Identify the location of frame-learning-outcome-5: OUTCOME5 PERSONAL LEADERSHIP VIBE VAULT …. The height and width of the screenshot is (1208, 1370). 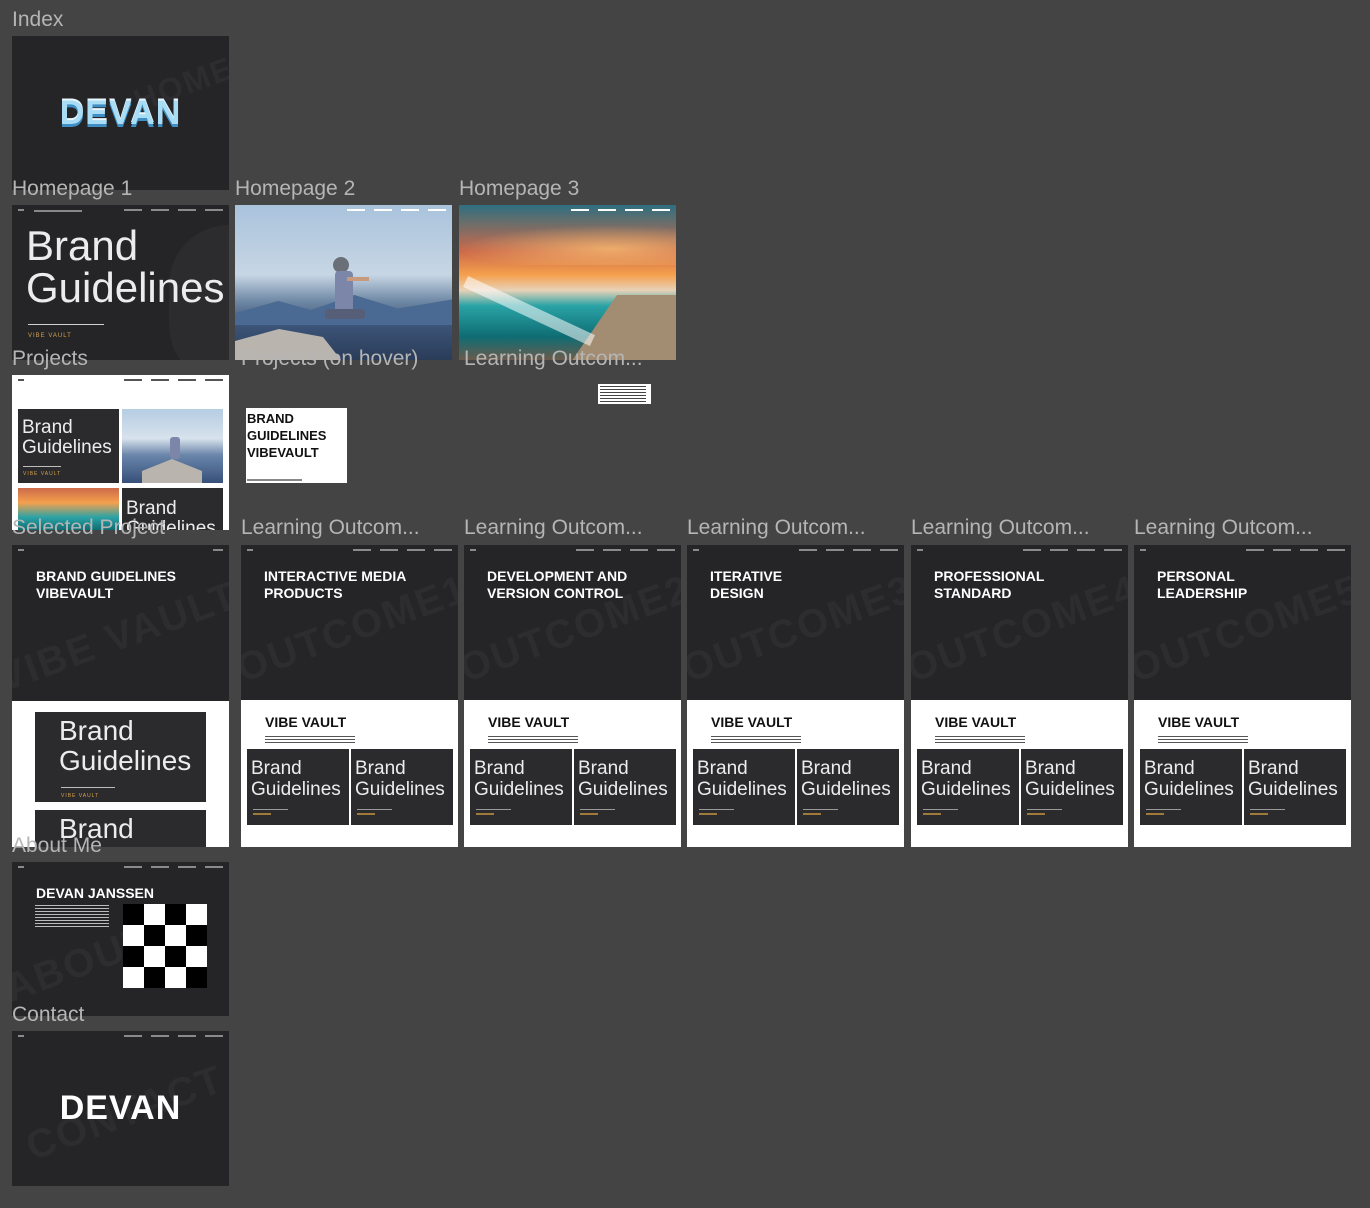
(1242, 696).